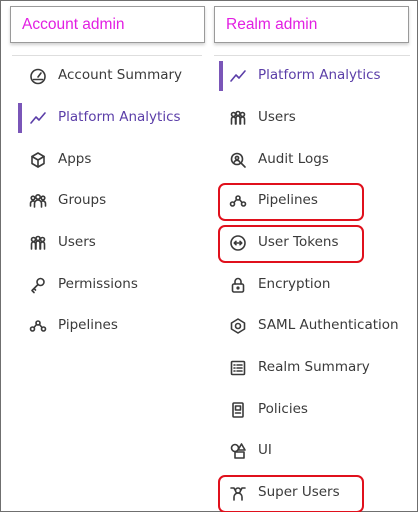 This screenshot has height=512, width=418. What do you see at coordinates (238, 410) in the screenshot?
I see `policy-icon` at bounding box center [238, 410].